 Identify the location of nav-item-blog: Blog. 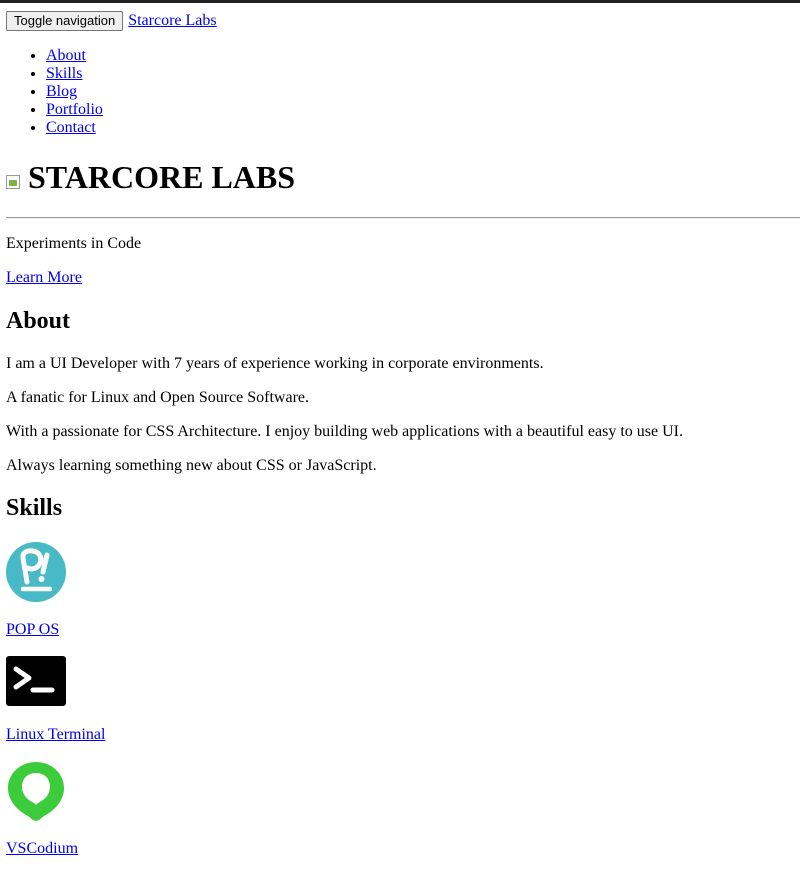
(74, 92).